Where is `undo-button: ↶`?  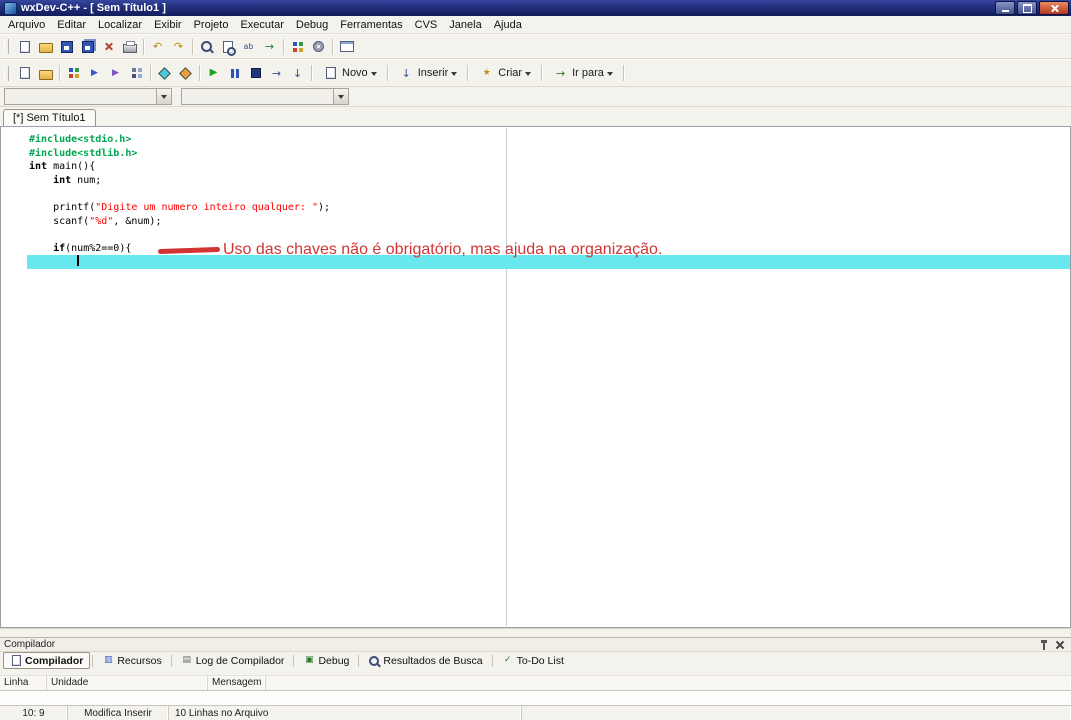 undo-button: ↶ is located at coordinates (157, 46).